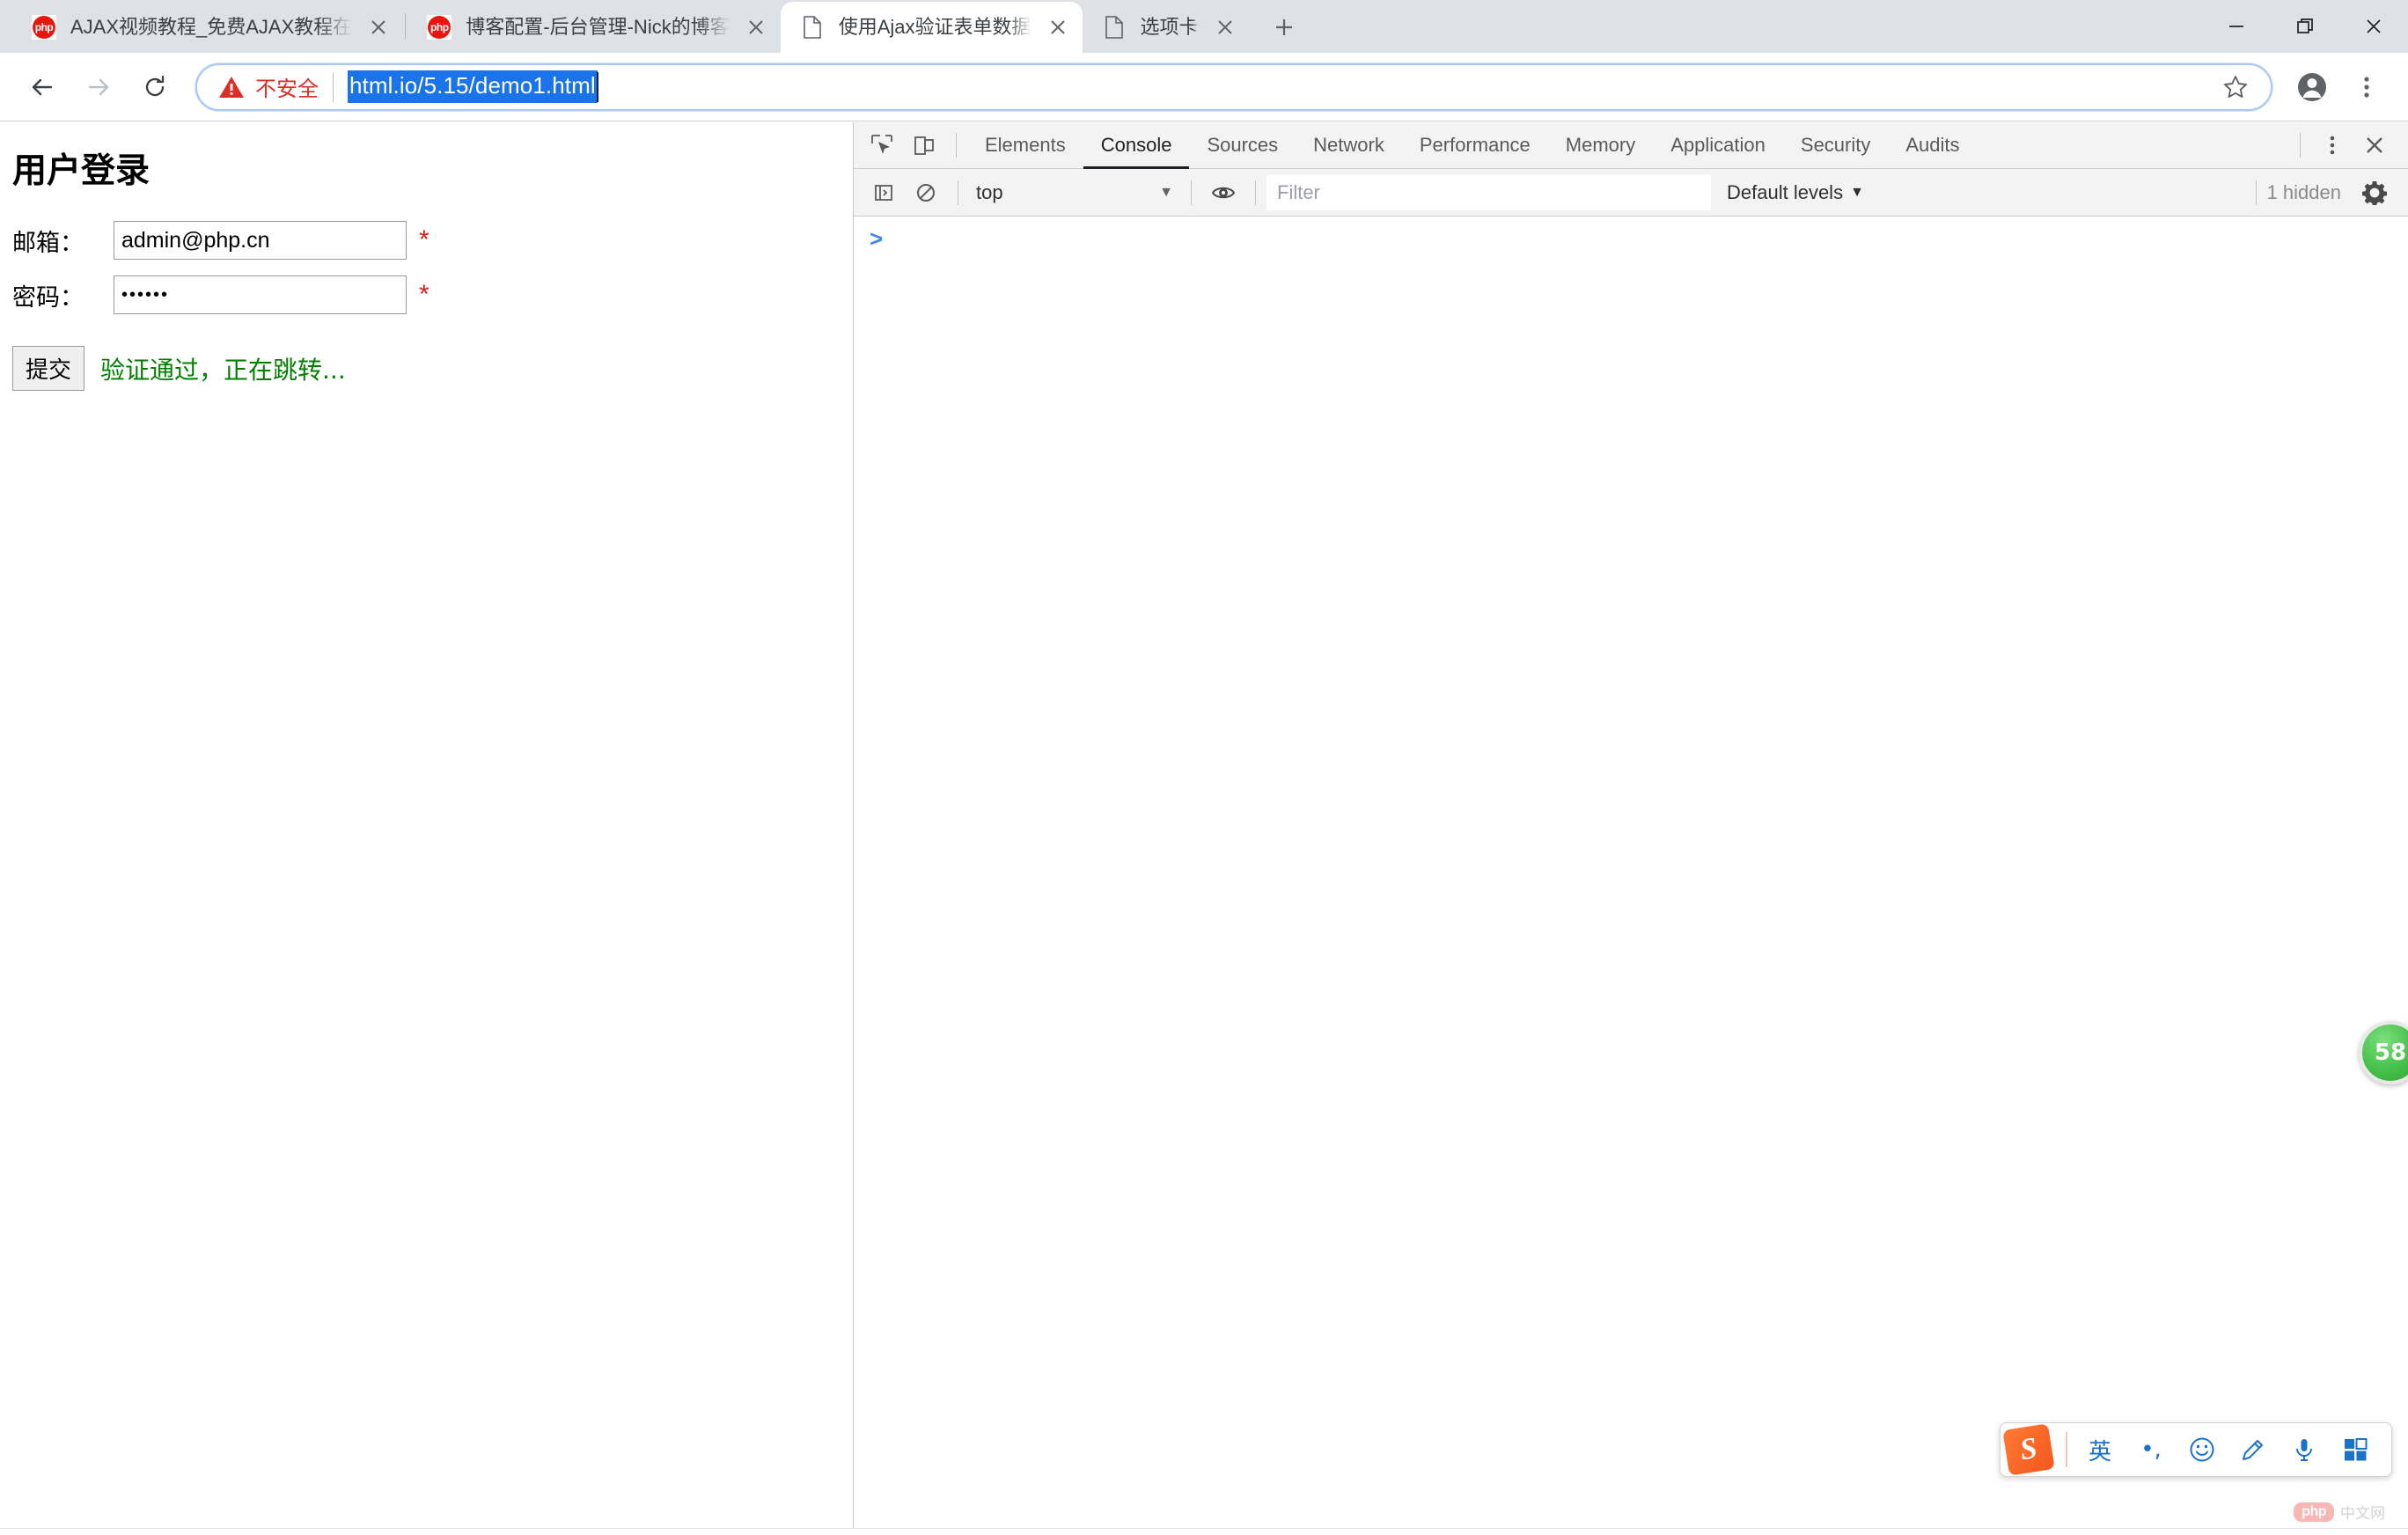  I want to click on window-bottom-edge, so click(1204, 1531).